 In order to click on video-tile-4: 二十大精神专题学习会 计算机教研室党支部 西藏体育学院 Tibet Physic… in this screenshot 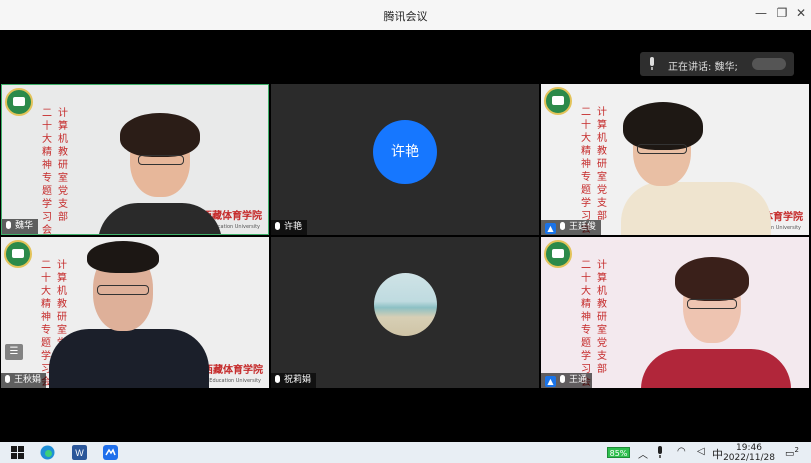, I will do `click(135, 312)`.